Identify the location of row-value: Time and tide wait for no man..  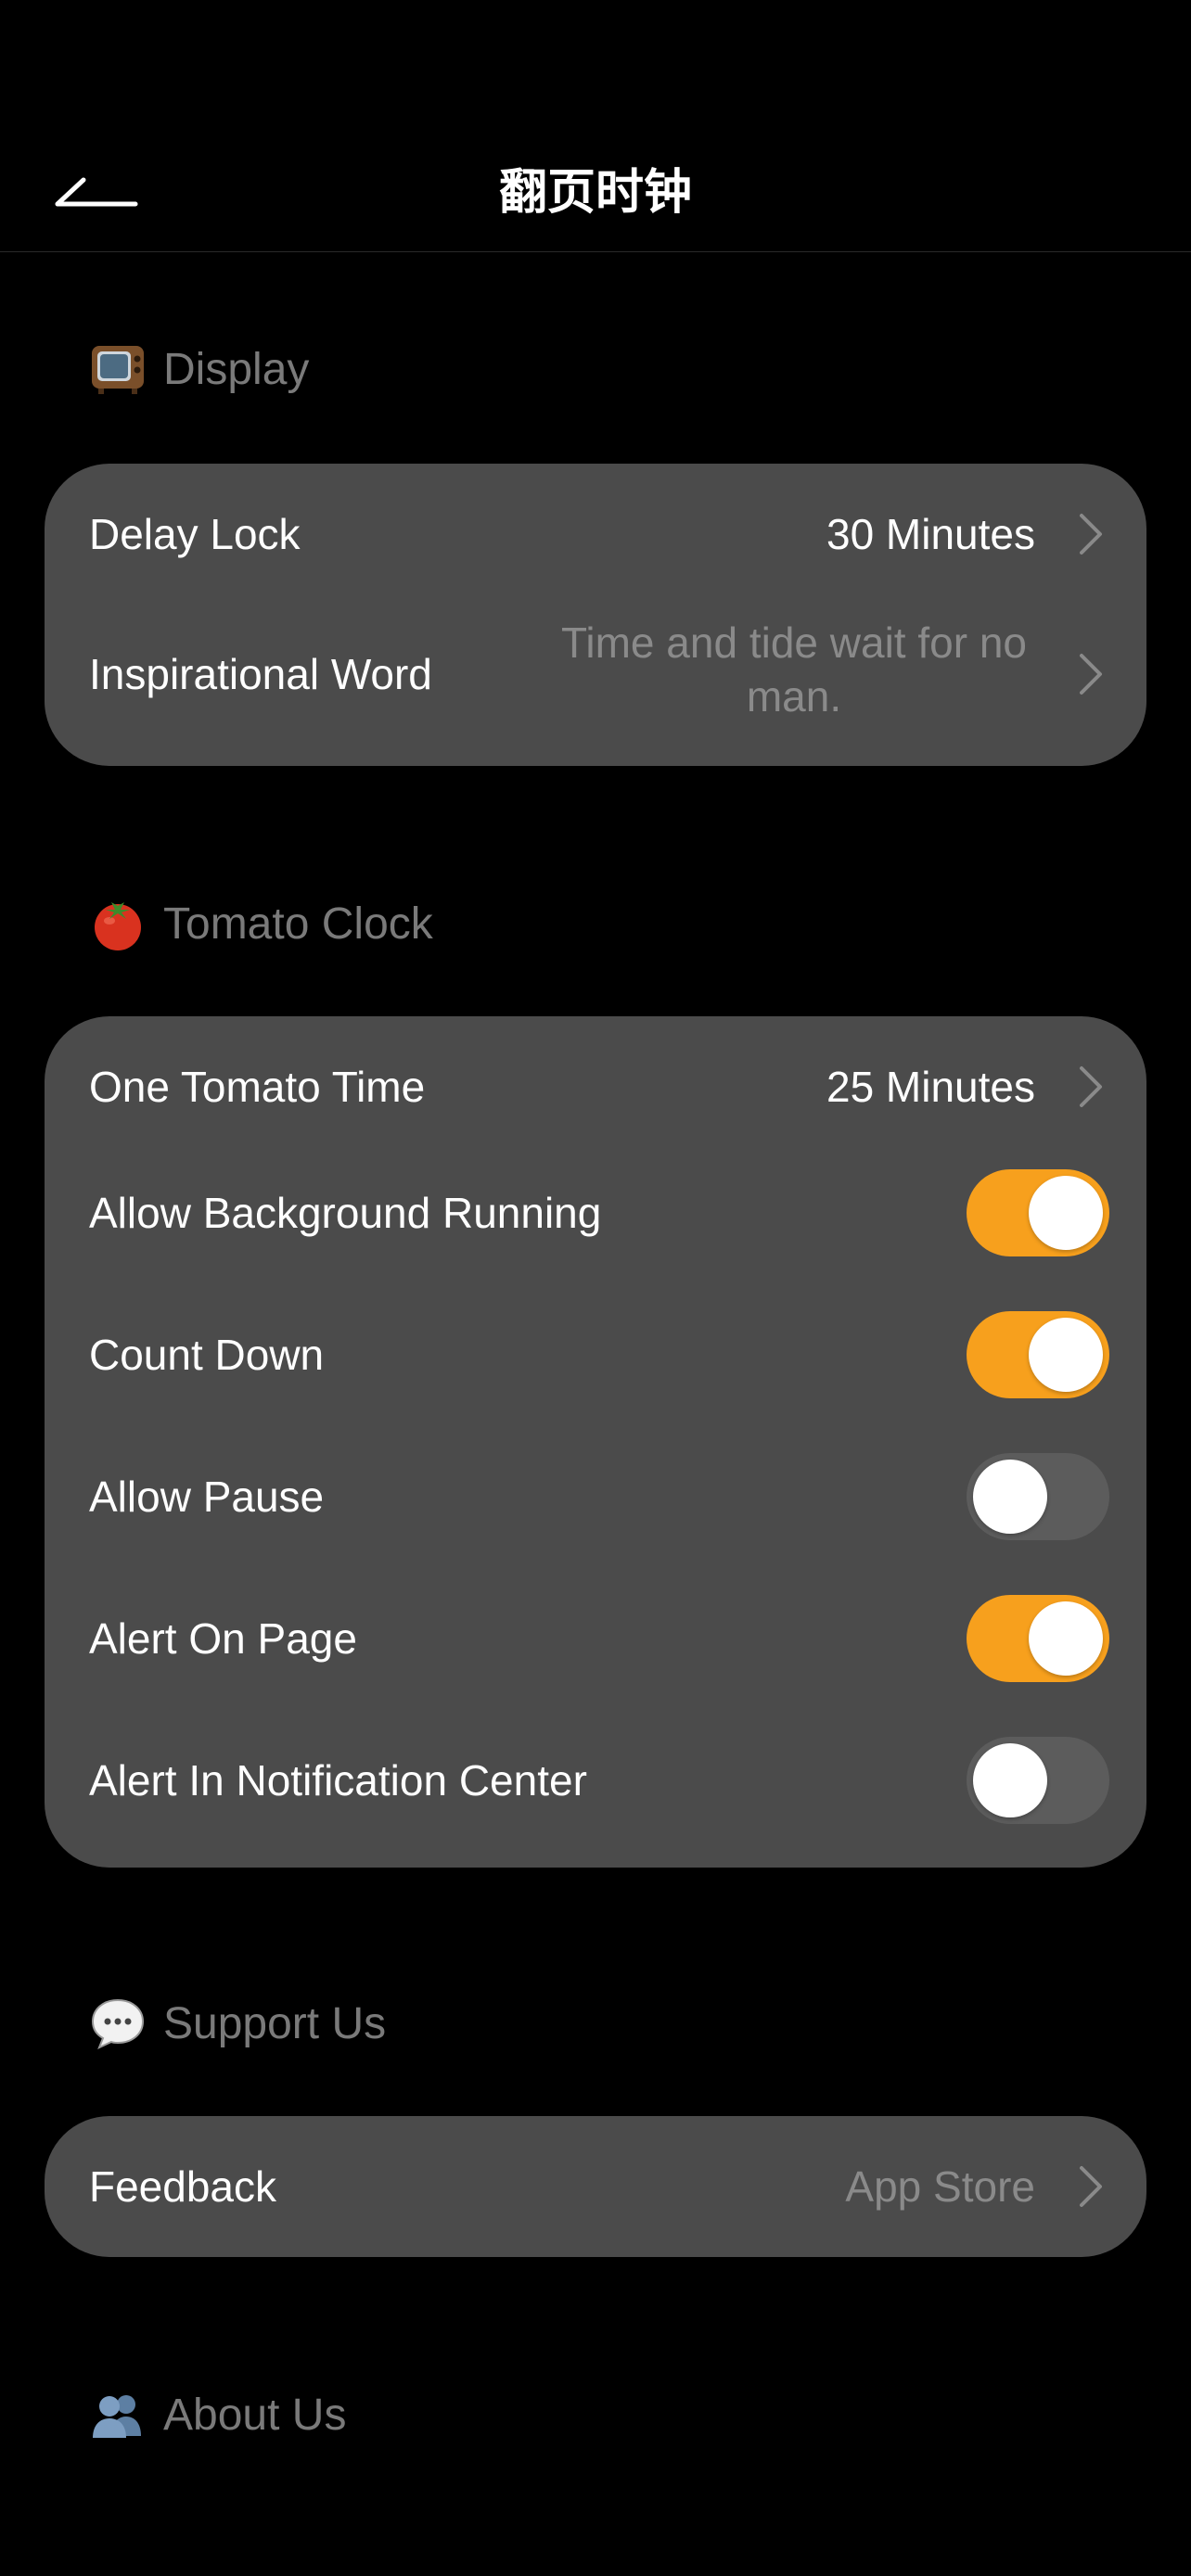
(794, 669).